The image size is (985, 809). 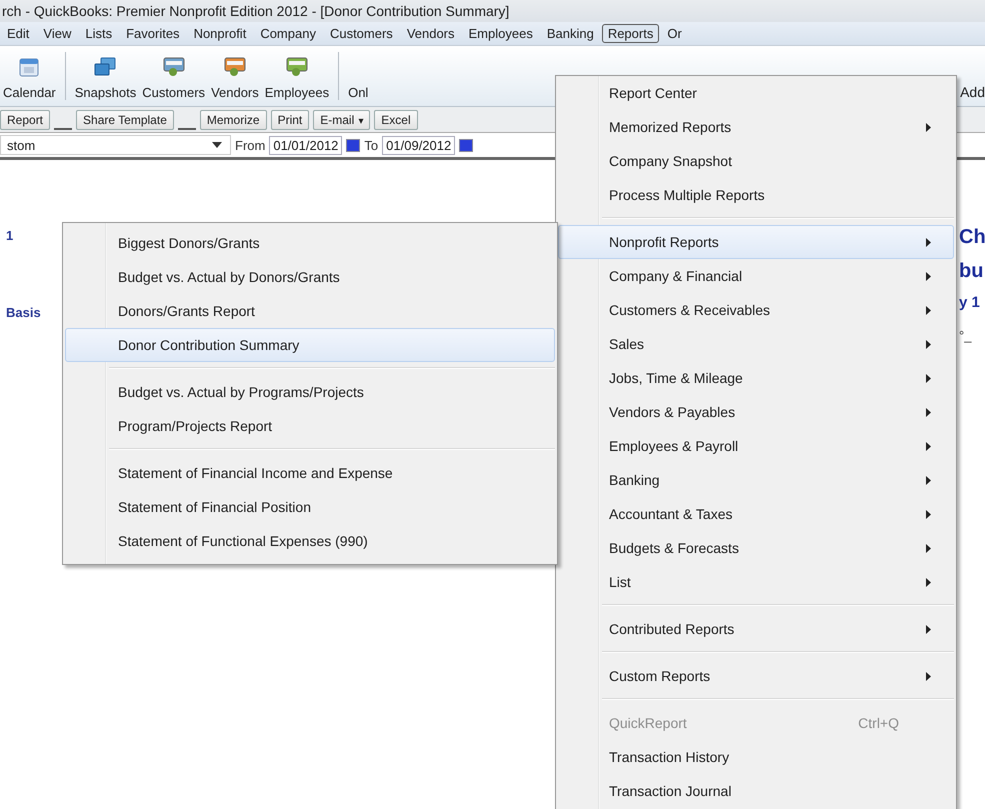 I want to click on menu-item: Lists, so click(x=98, y=33).